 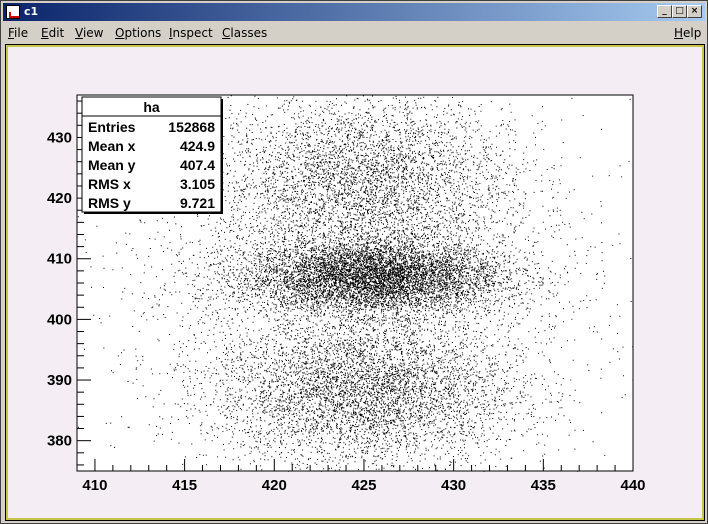 What do you see at coordinates (109, 203) in the screenshot?
I see `stats-row-label: RMS y` at bounding box center [109, 203].